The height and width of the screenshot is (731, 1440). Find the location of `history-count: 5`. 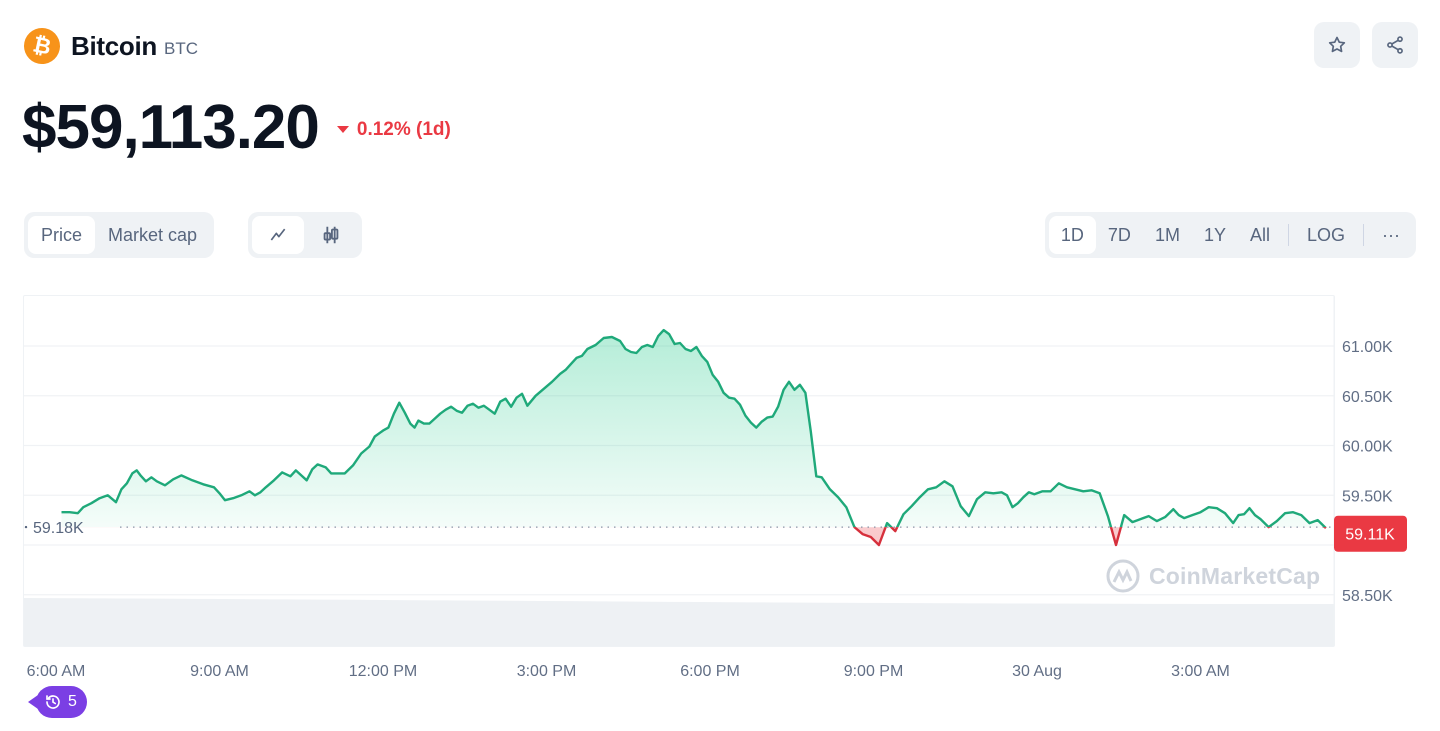

history-count: 5 is located at coordinates (72, 701).